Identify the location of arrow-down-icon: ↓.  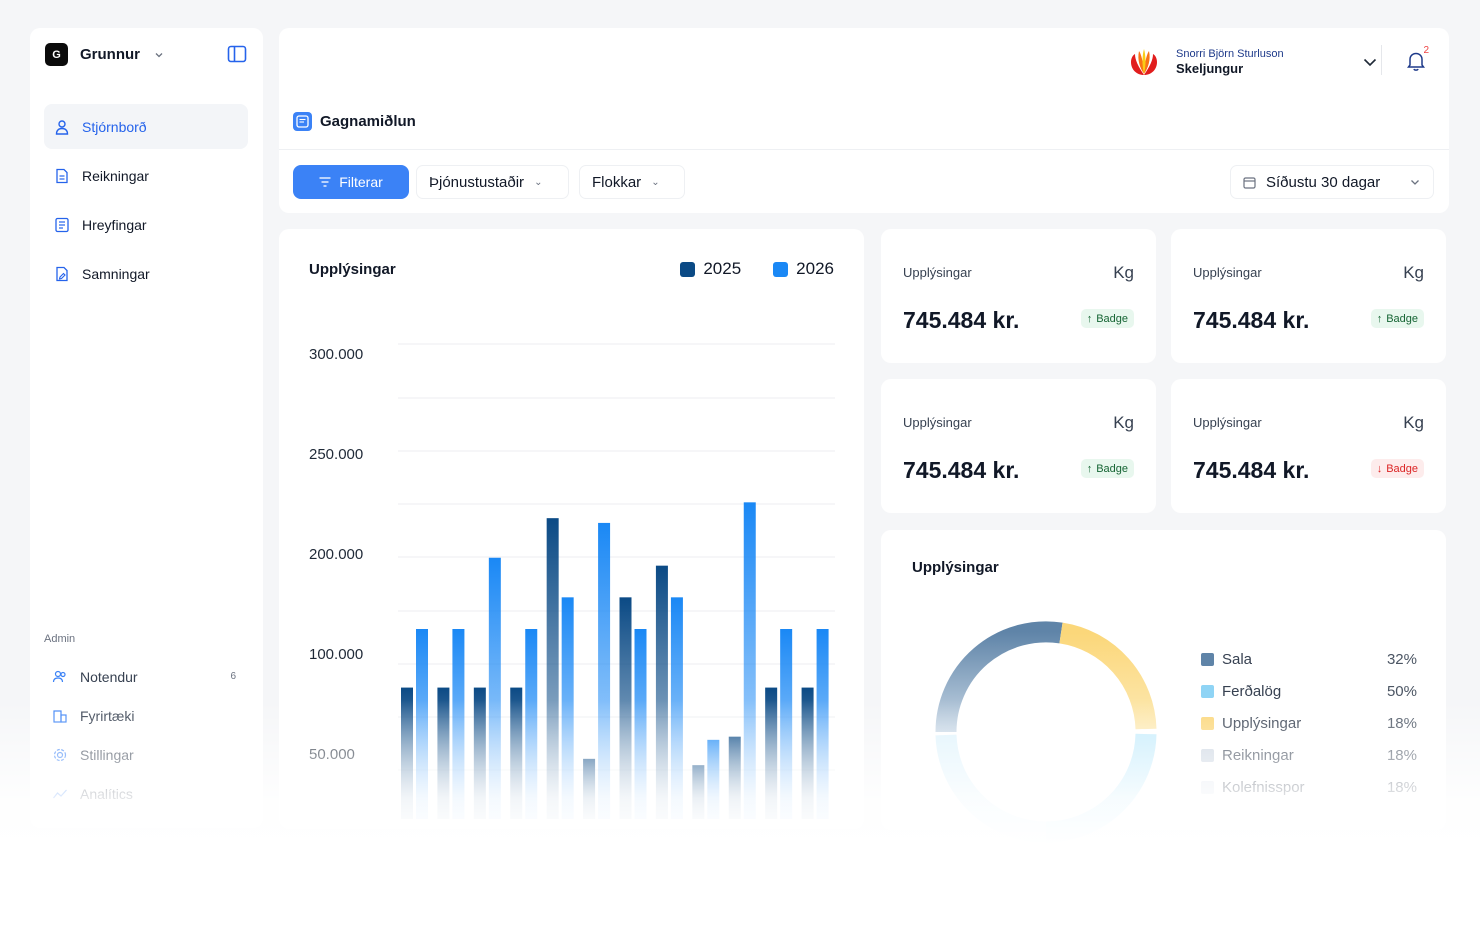
(1379, 468).